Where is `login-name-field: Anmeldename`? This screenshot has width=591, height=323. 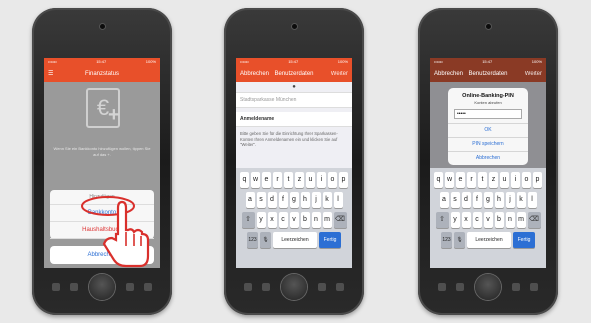 login-name-field: Anmeldename is located at coordinates (294, 119).